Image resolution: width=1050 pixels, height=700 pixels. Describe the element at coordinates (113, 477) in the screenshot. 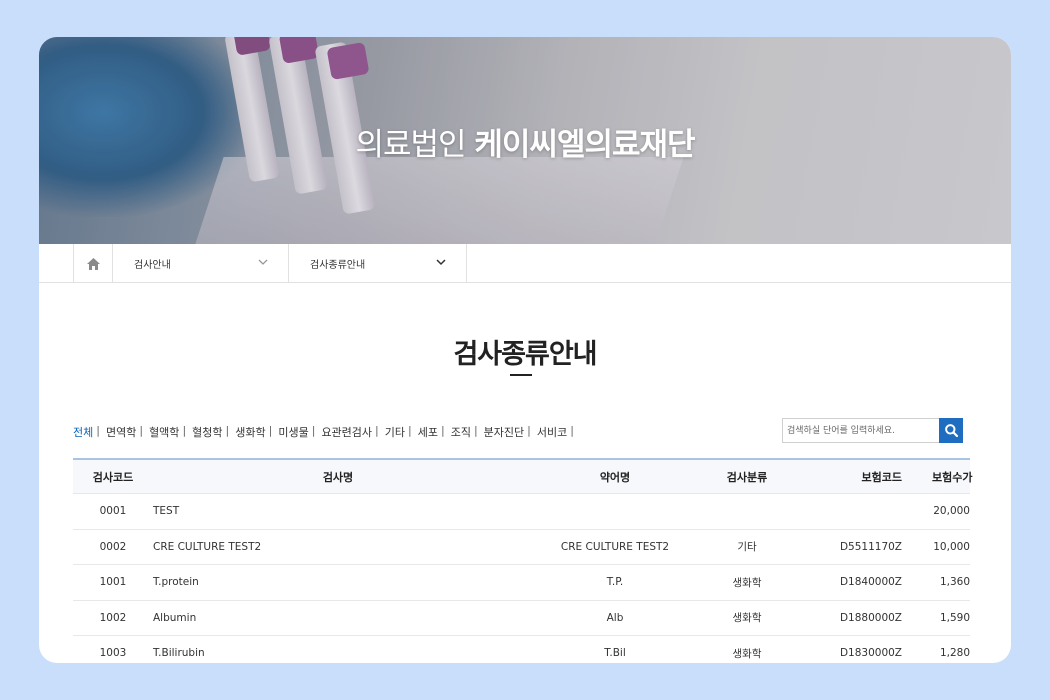

I see `header-test-code: 검사코드` at that location.